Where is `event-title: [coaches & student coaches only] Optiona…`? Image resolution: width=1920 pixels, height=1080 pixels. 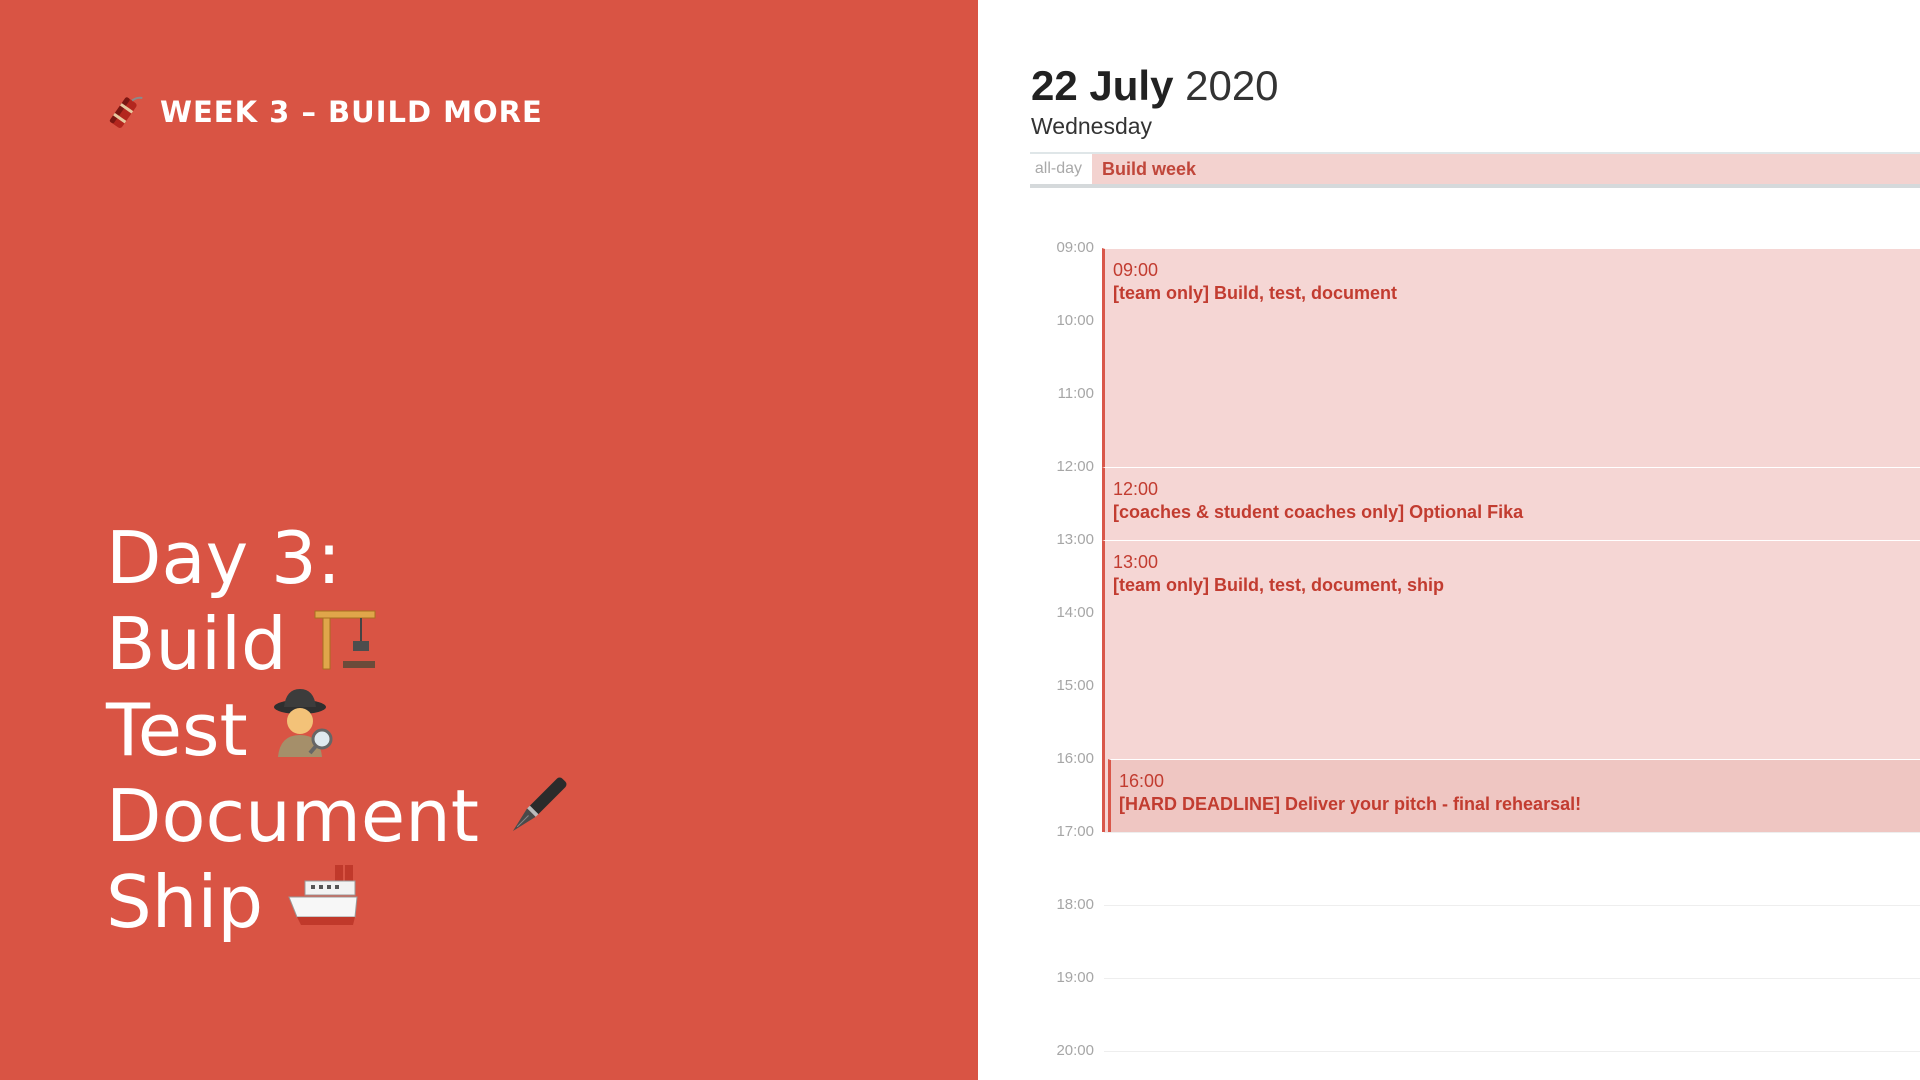 event-title: [coaches & student coaches only] Optiona… is located at coordinates (1318, 512).